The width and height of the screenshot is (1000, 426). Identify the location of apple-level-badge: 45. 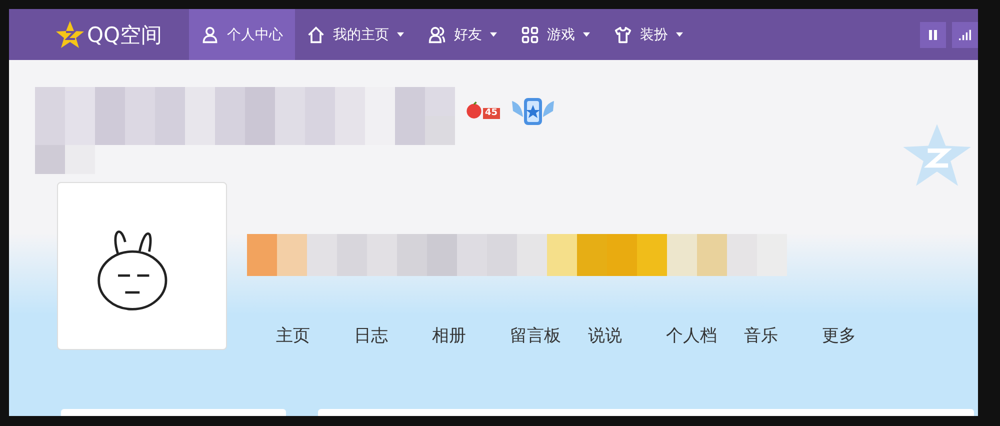
(482, 110).